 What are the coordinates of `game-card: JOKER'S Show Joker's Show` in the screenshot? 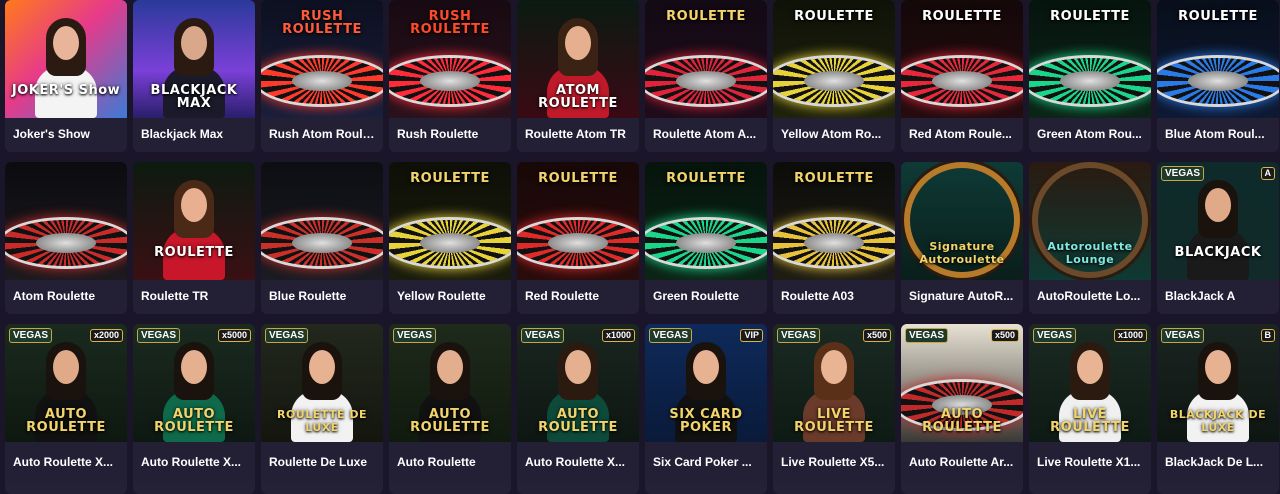 It's located at (66, 76).